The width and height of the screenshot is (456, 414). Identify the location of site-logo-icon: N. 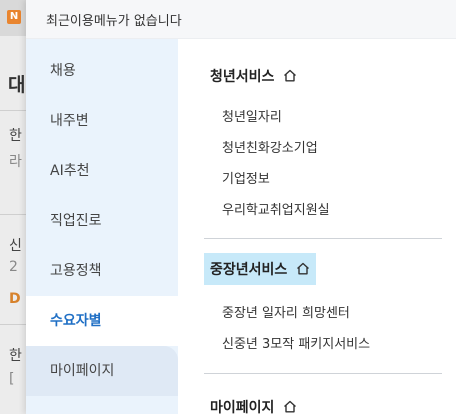
(14, 17).